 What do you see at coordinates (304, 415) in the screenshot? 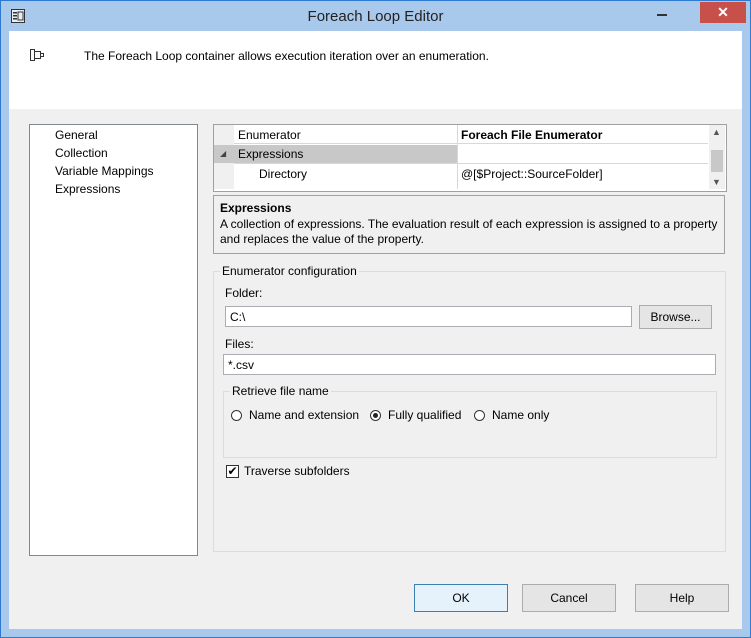
I see `radio-label: Name and extension` at bounding box center [304, 415].